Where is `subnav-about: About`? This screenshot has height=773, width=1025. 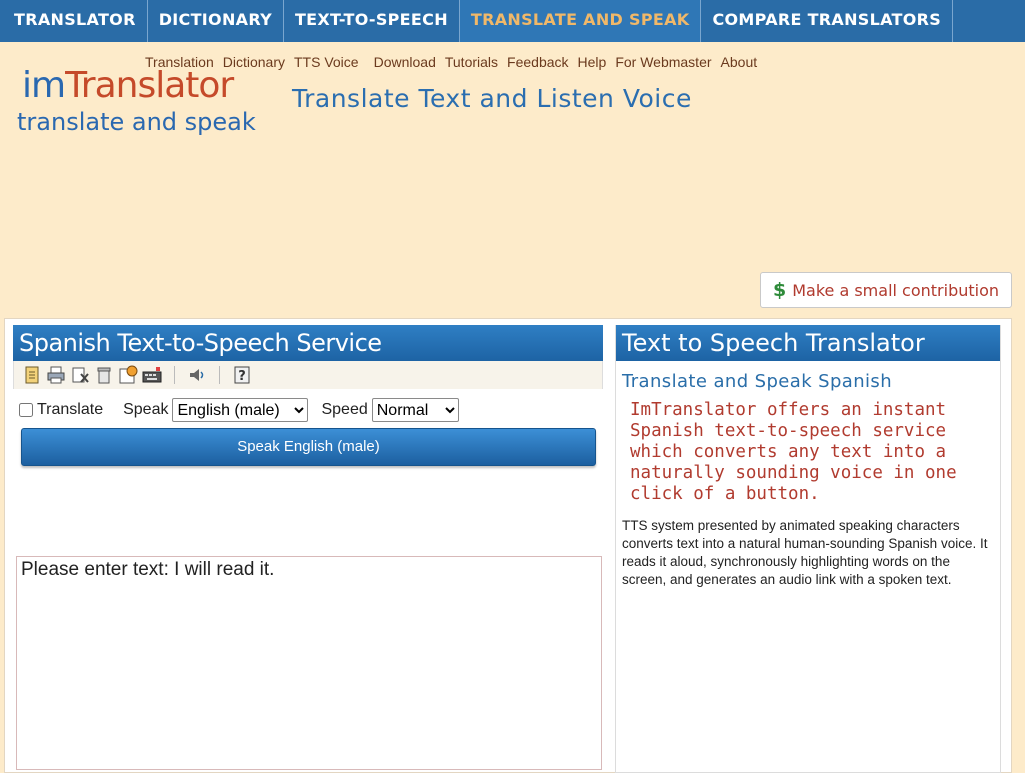 subnav-about: About is located at coordinates (739, 62).